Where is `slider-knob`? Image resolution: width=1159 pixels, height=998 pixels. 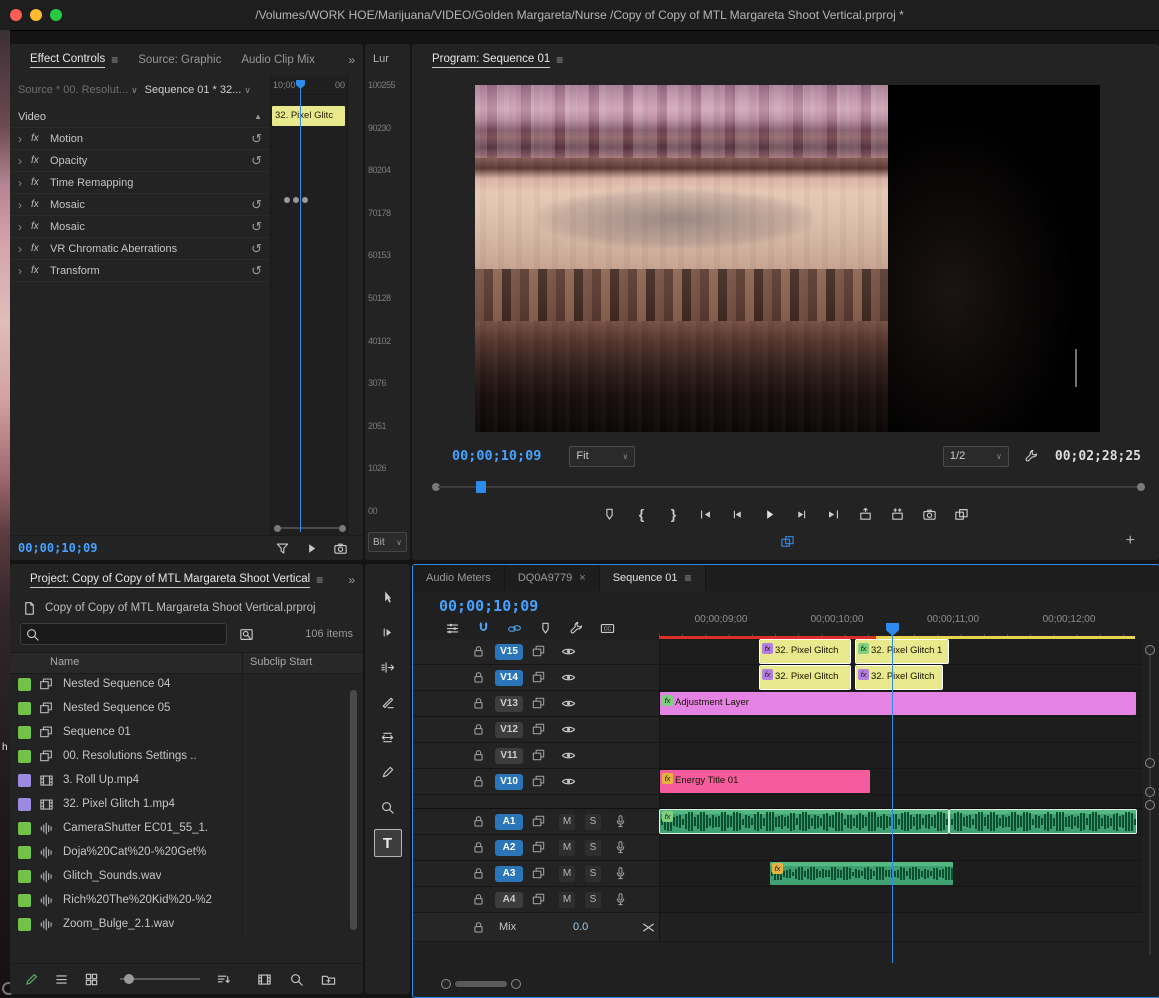 slider-knob is located at coordinates (129, 979).